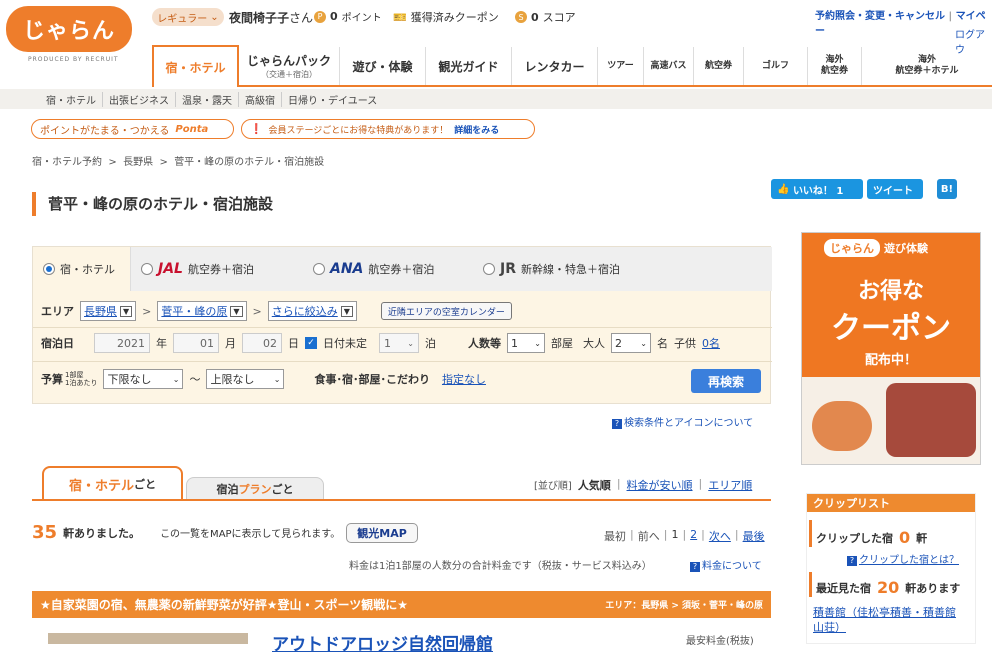 The image size is (992, 655). Describe the element at coordinates (195, 66) in the screenshot. I see `nav-tab-hotel: 宿・ホテル` at that location.